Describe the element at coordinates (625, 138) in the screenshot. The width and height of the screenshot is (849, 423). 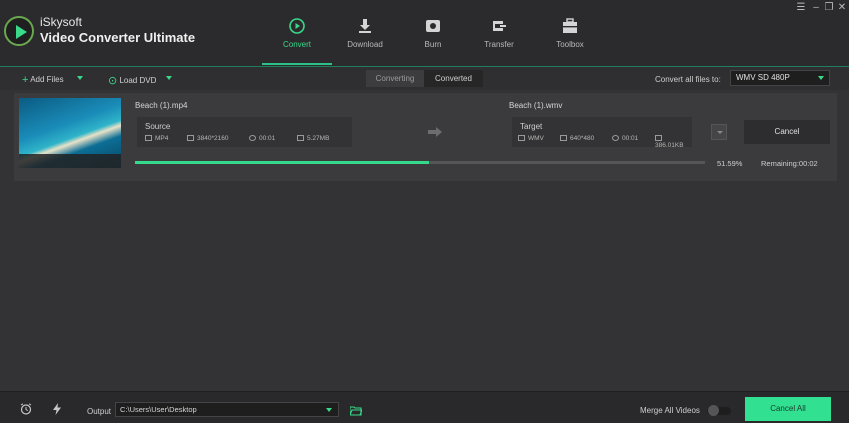
I see `target-duration: 00:01` at that location.